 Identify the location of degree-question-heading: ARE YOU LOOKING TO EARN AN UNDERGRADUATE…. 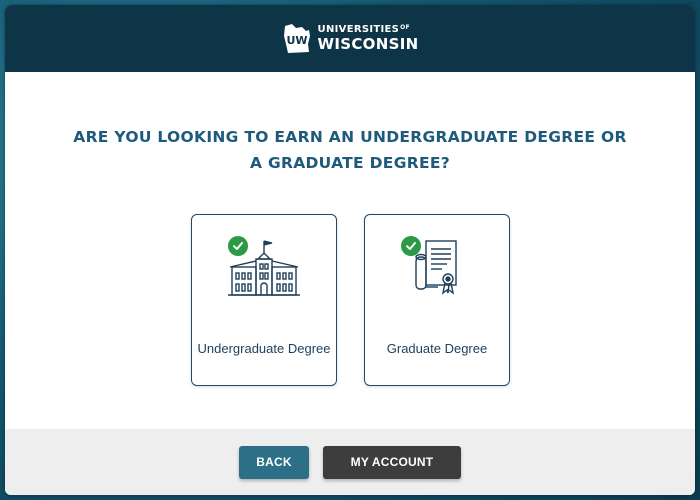
(350, 150).